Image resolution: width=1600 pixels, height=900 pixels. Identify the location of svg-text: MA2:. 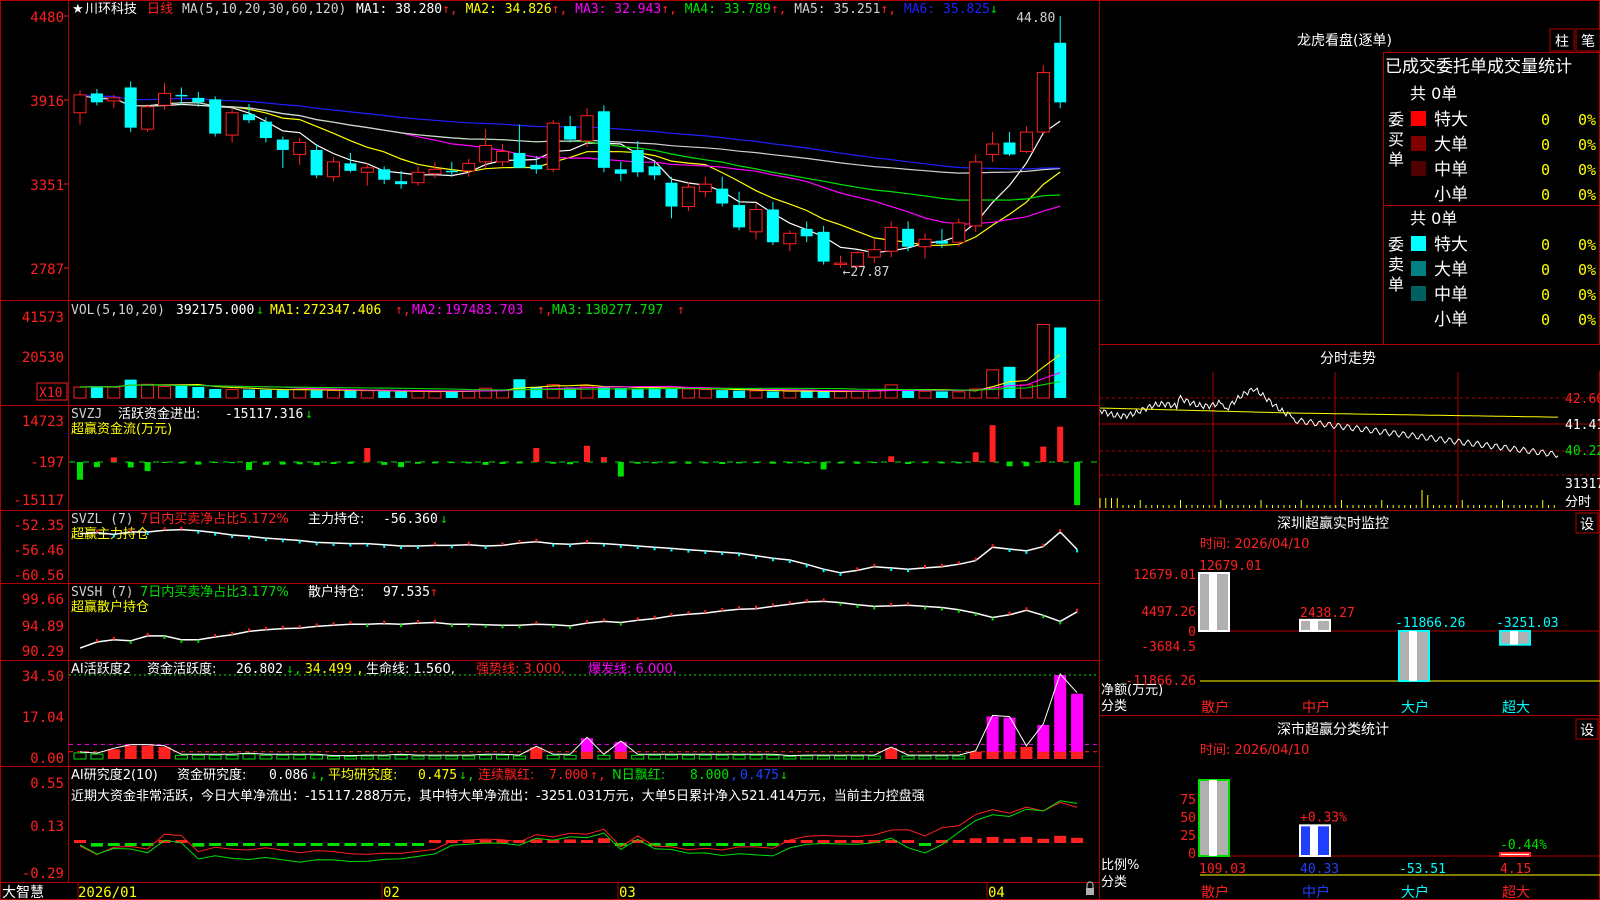
(427, 310).